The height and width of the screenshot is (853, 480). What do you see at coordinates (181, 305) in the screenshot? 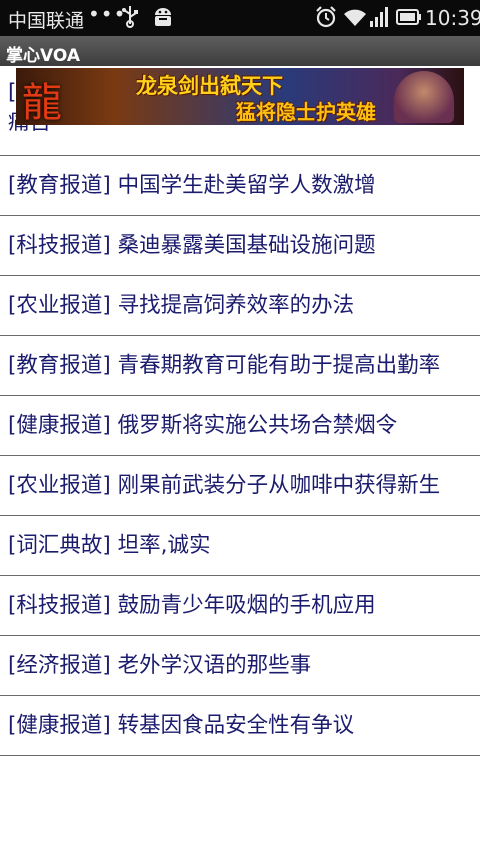
I see `article-title: [农业报道] 寻找提高饲养效率的办法` at bounding box center [181, 305].